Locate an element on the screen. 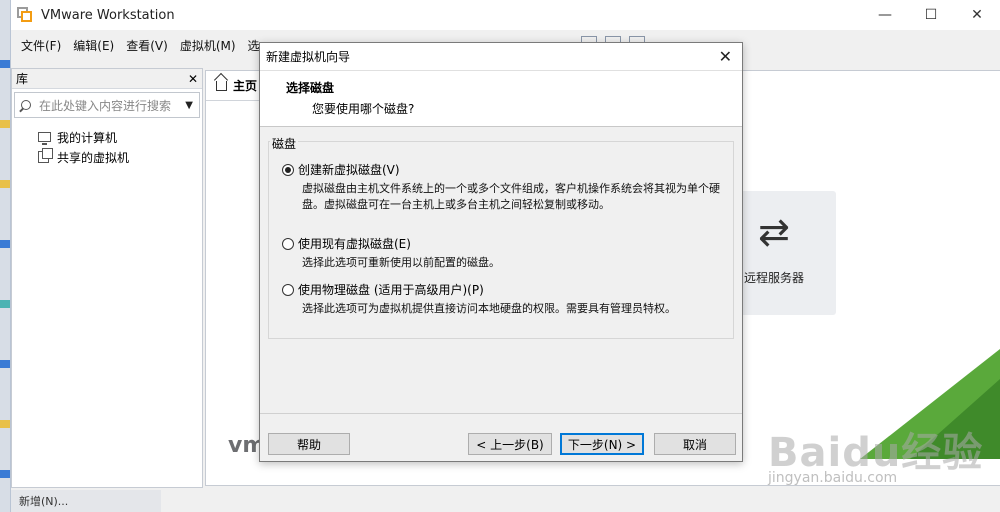 This screenshot has height=512, width=1000. help-button: 帮助 is located at coordinates (309, 444).